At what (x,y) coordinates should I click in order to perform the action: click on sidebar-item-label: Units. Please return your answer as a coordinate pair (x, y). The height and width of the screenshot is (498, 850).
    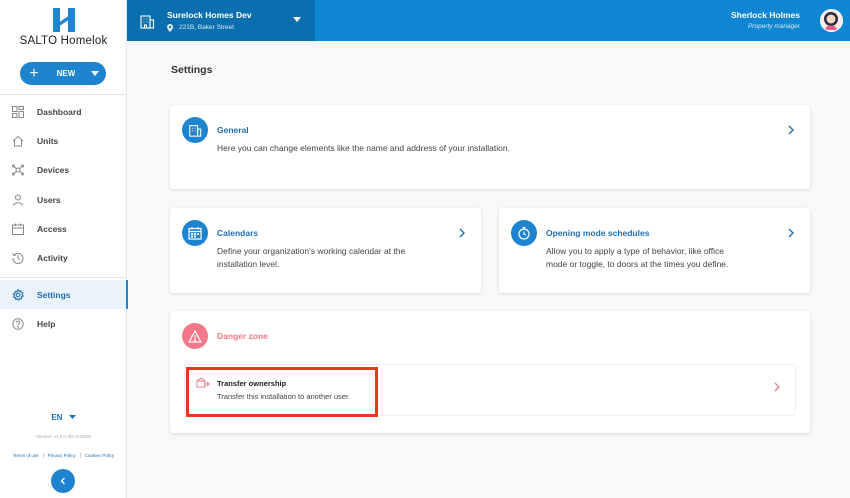
    Looking at the image, I should click on (48, 140).